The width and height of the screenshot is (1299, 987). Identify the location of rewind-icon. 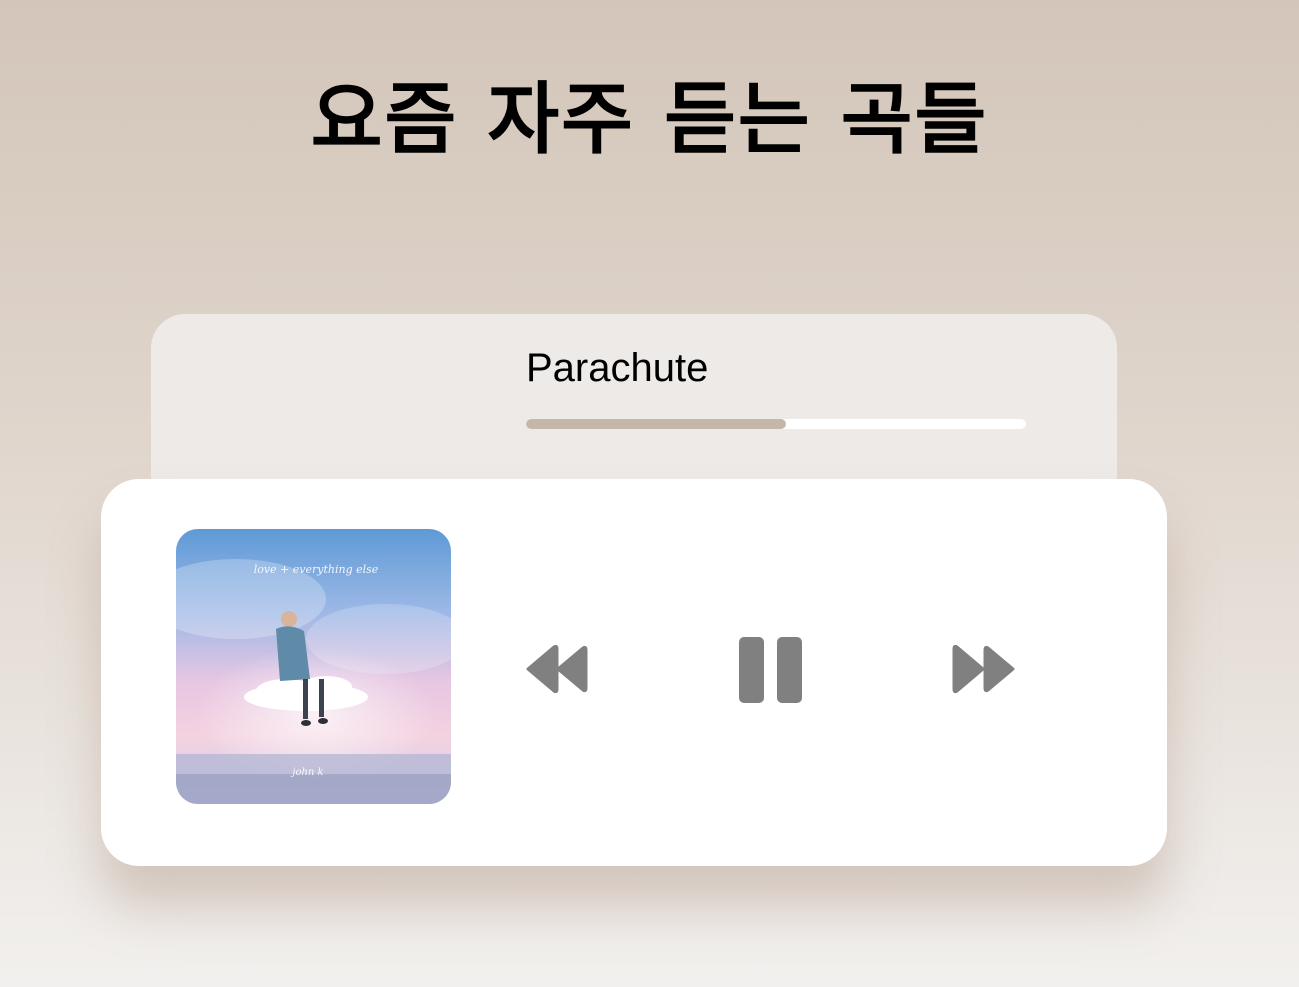
(557, 669).